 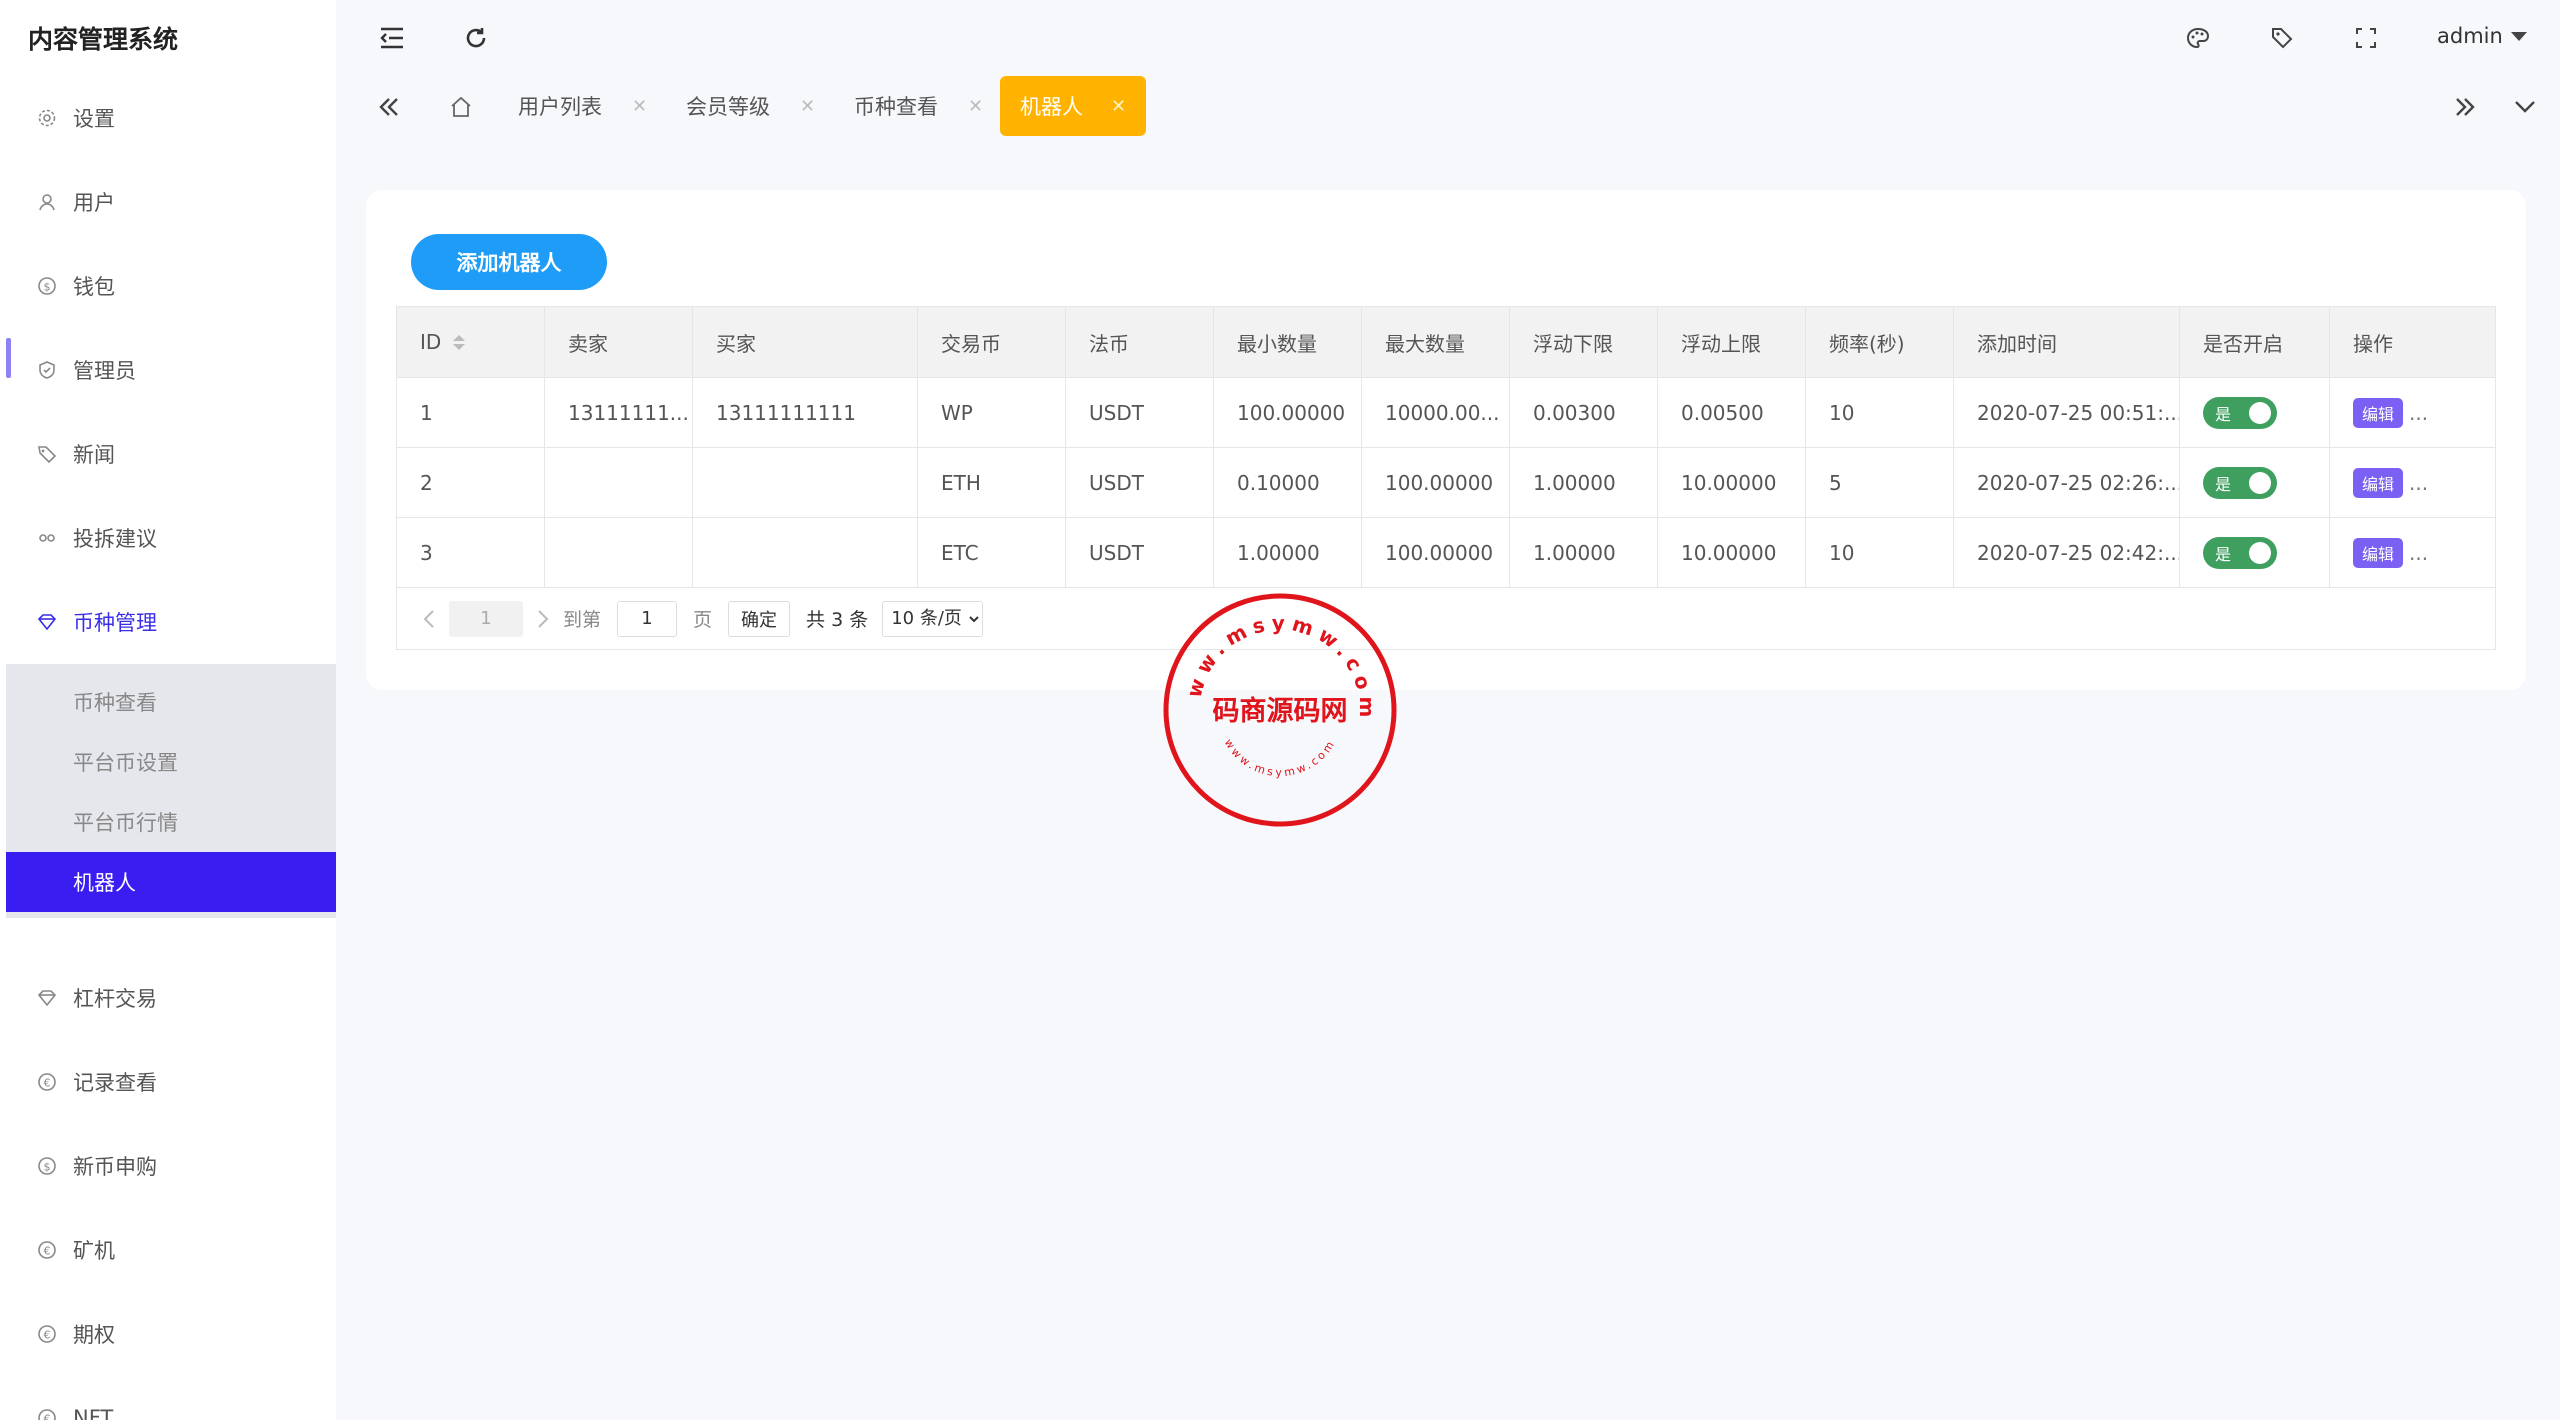 What do you see at coordinates (1584, 552) in the screenshot?
I see `cell-float-low: 1.00000` at bounding box center [1584, 552].